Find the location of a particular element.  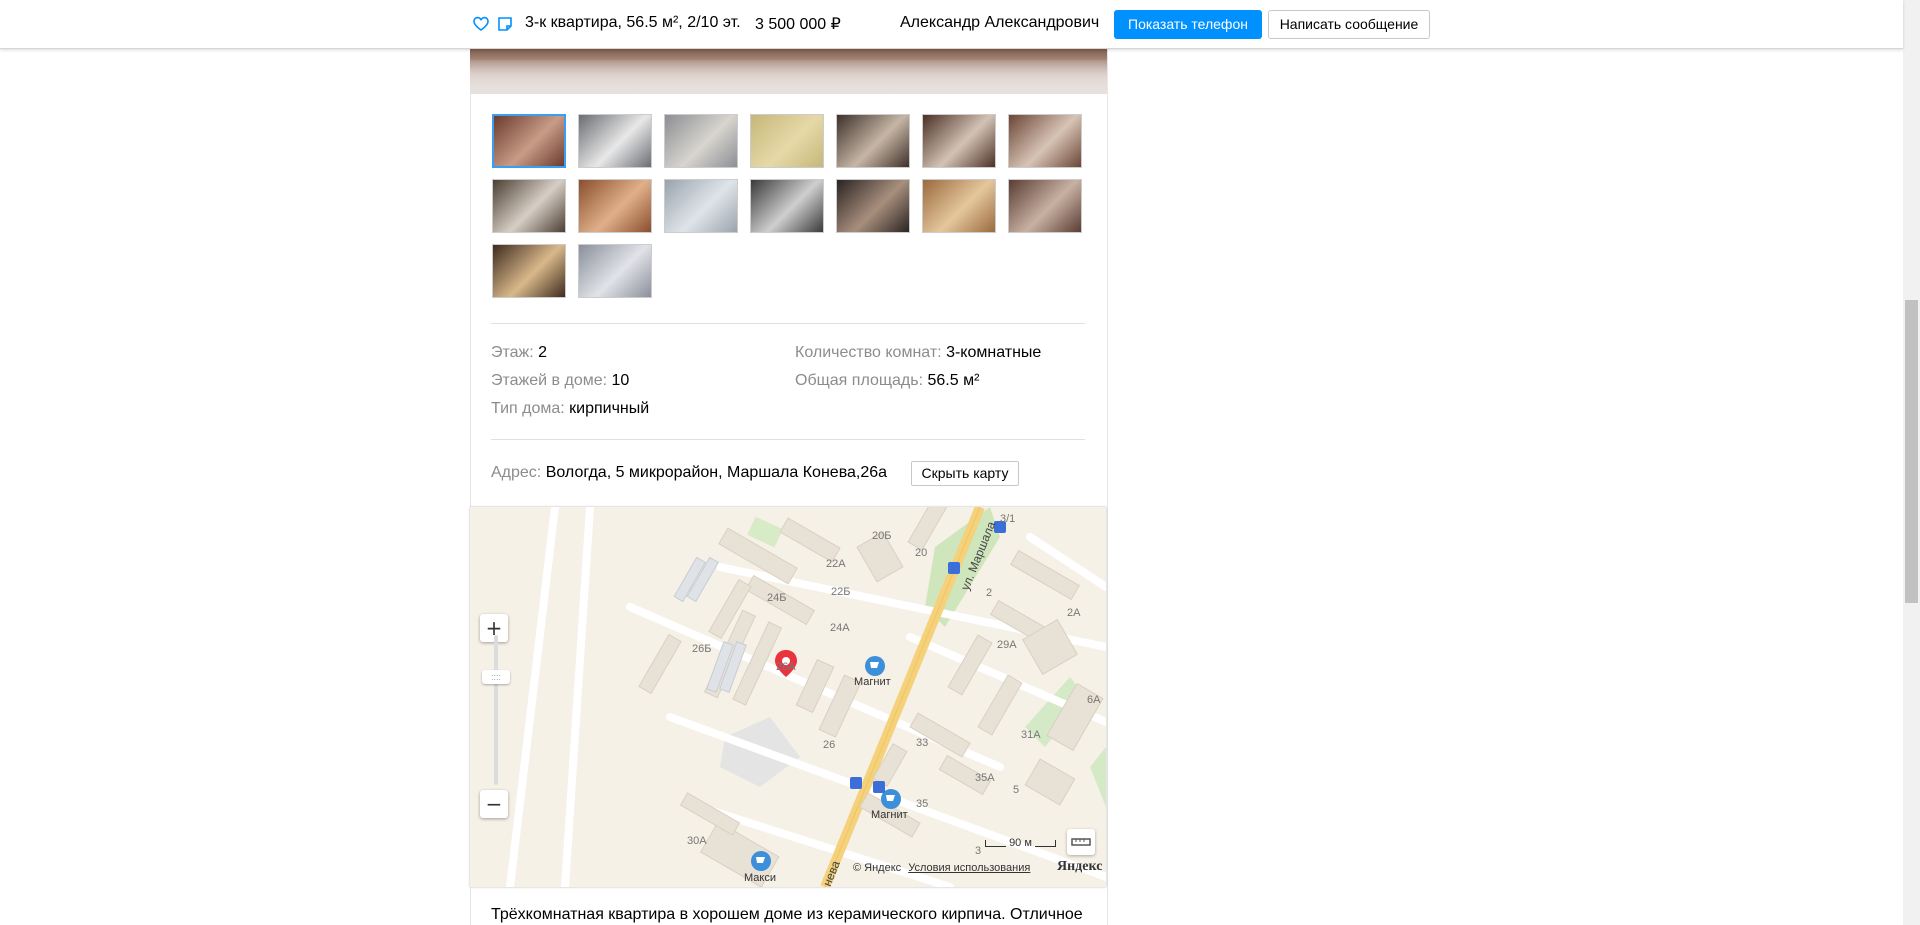

map-scale-label: 90 м is located at coordinates (1020, 843).